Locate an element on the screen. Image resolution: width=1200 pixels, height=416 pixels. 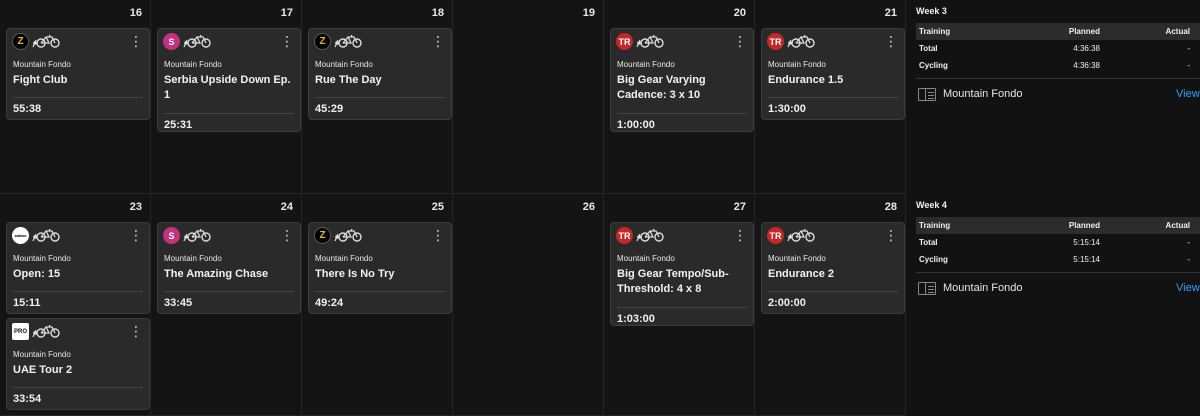
day-cell: 28 TR ⋮ Mountain Fondo Endurance 2 2:00:00 is located at coordinates (830, 305).